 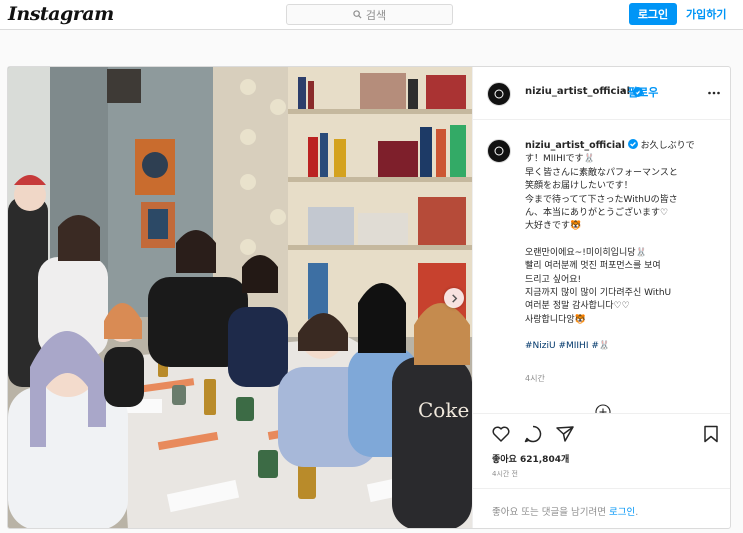 I want to click on chevron-right-icon, so click(x=454, y=298).